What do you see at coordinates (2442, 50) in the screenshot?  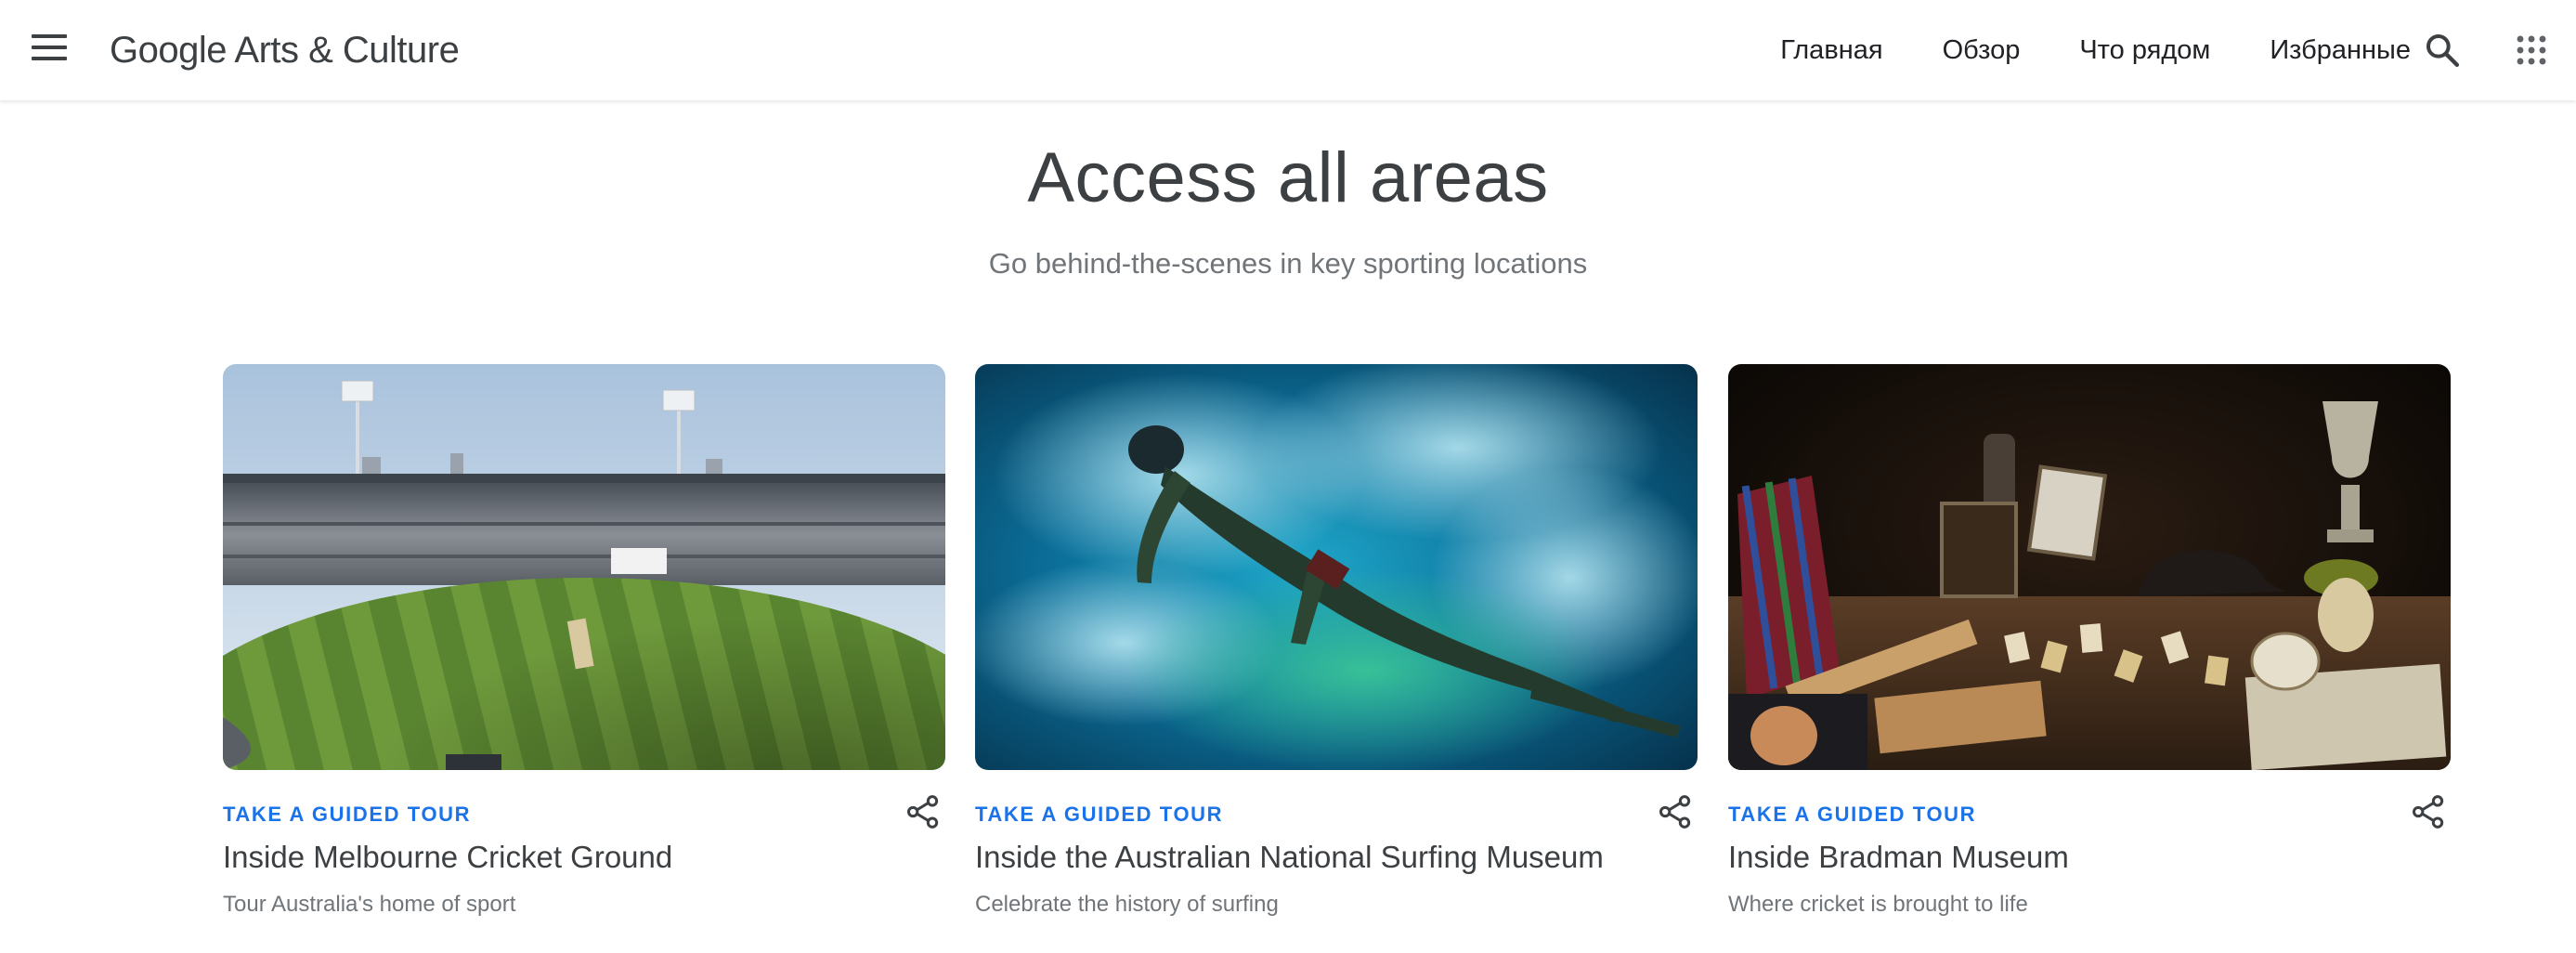 I see `search-icon` at bounding box center [2442, 50].